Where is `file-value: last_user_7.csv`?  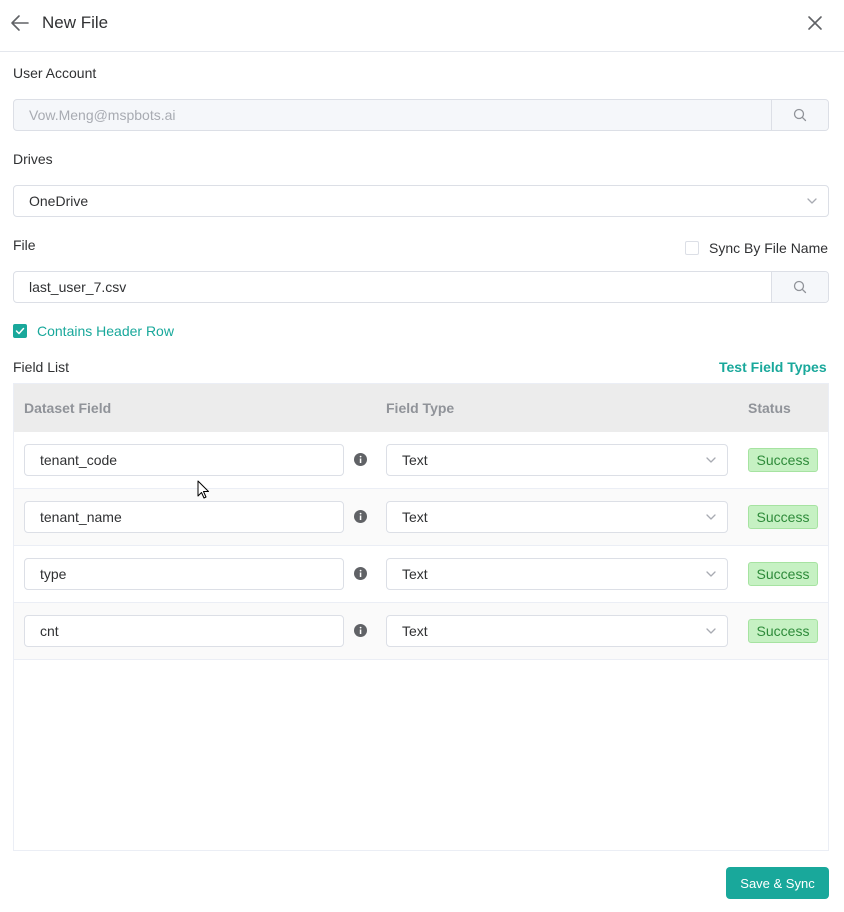 file-value: last_user_7.csv is located at coordinates (392, 287).